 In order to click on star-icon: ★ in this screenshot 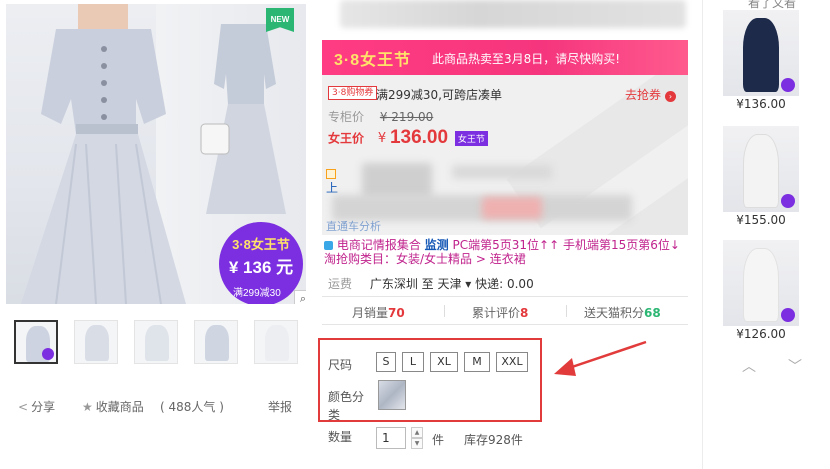, I will do `click(87, 407)`.